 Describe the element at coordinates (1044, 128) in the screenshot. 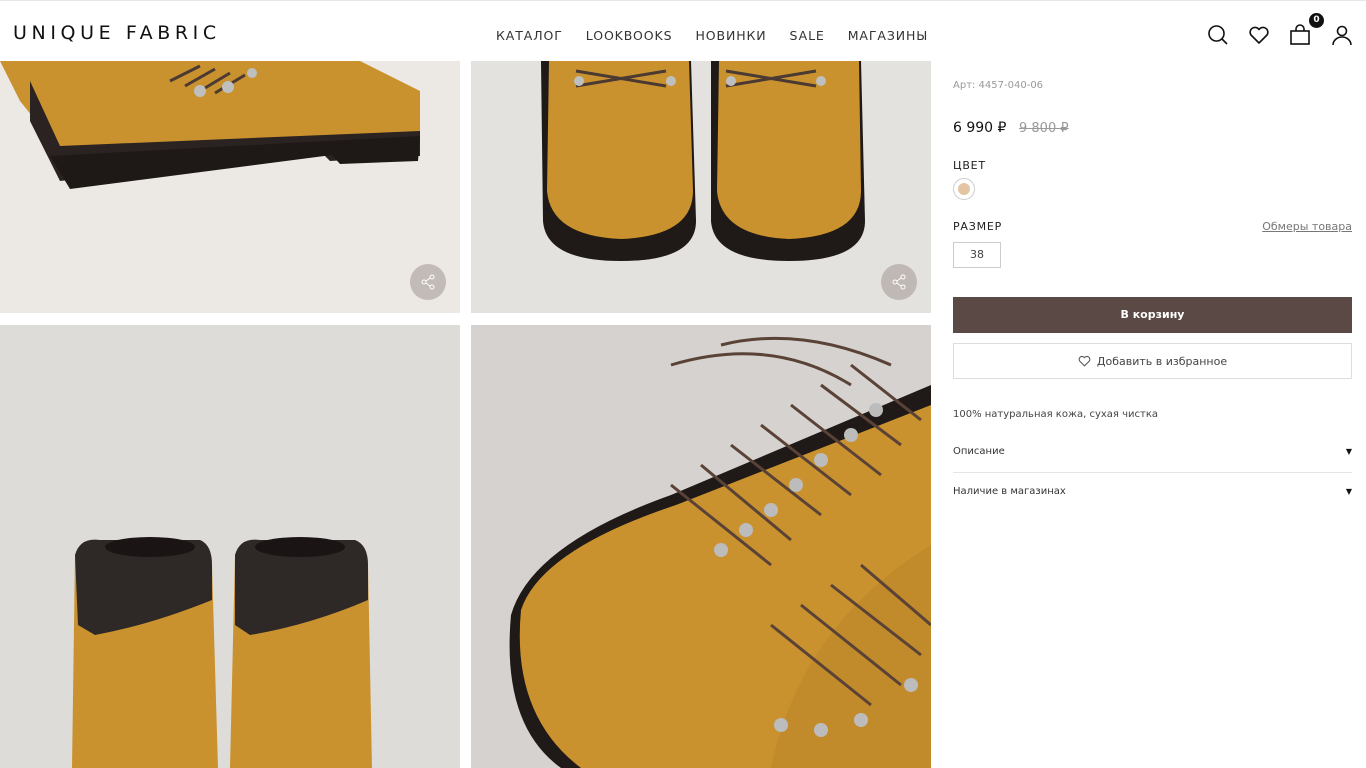

I see `old-price: 9 800 ₽` at that location.